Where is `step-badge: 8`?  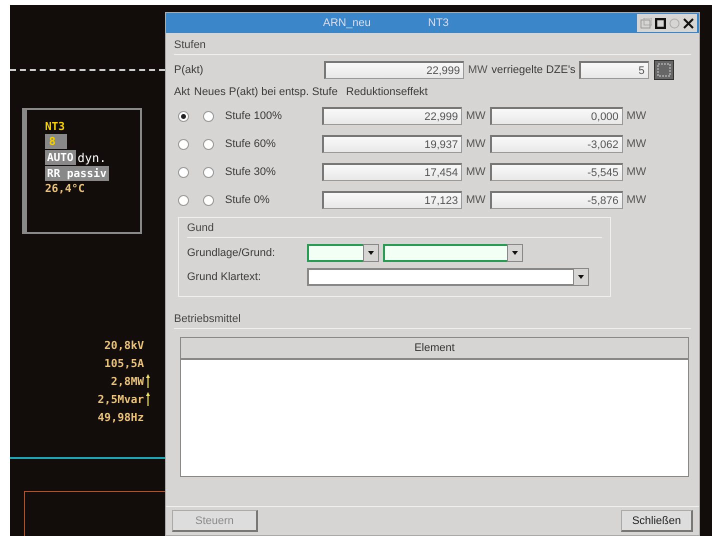 step-badge: 8 is located at coordinates (56, 141).